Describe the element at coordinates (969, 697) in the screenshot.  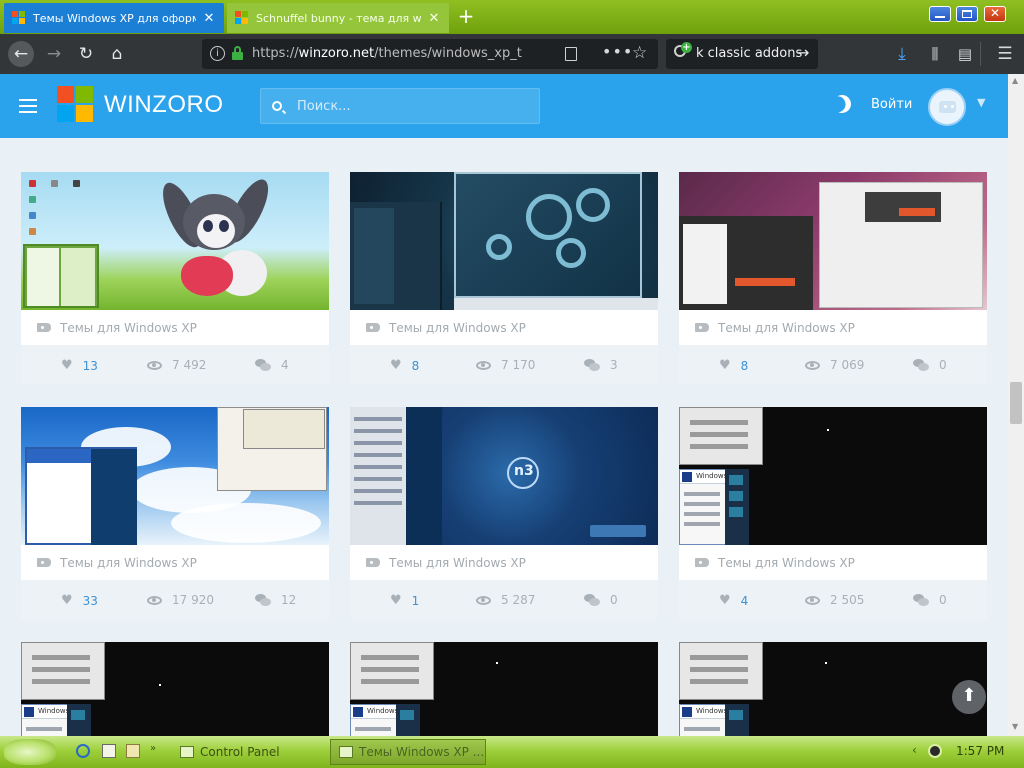
I see `scroll-to-top-button: ⬆` at that location.